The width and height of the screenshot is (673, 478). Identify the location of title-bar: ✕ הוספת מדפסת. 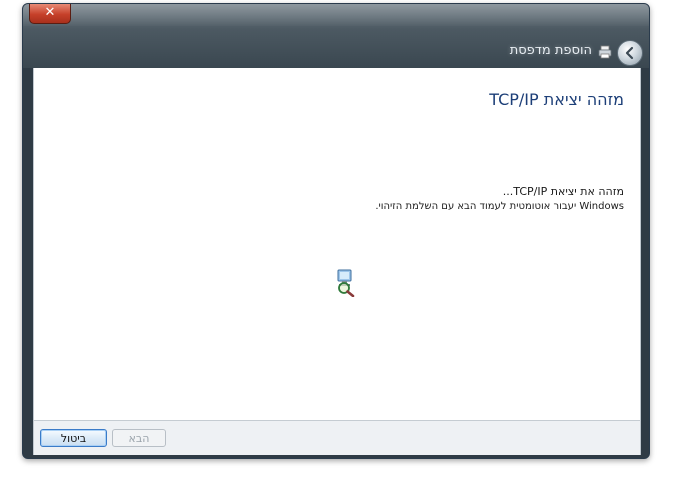
(336, 36).